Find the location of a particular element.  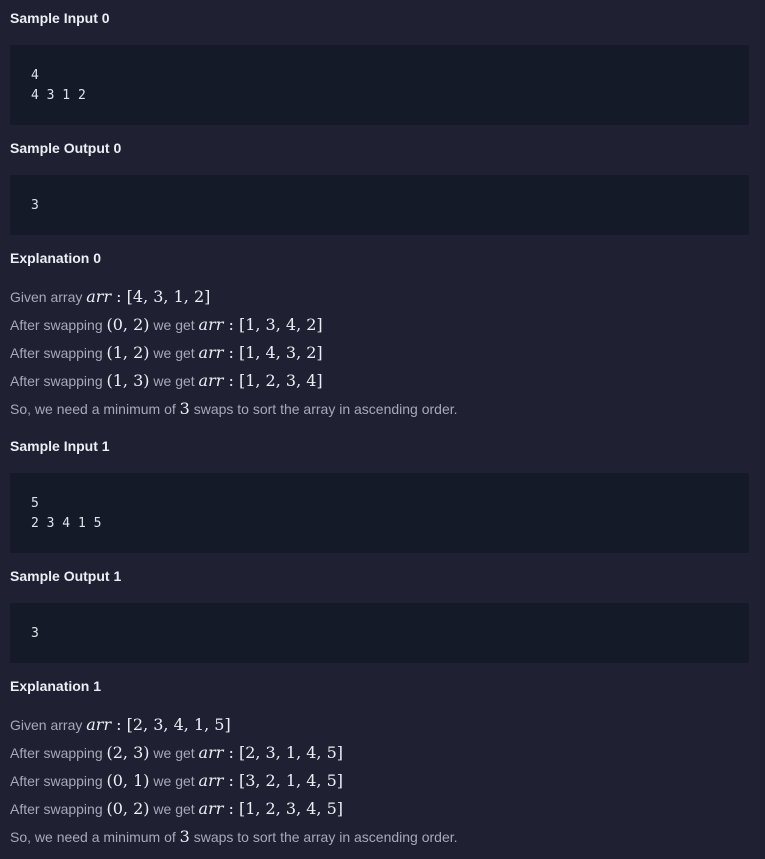

math-array: [1, 2, 3, 4, 5] is located at coordinates (291, 808).